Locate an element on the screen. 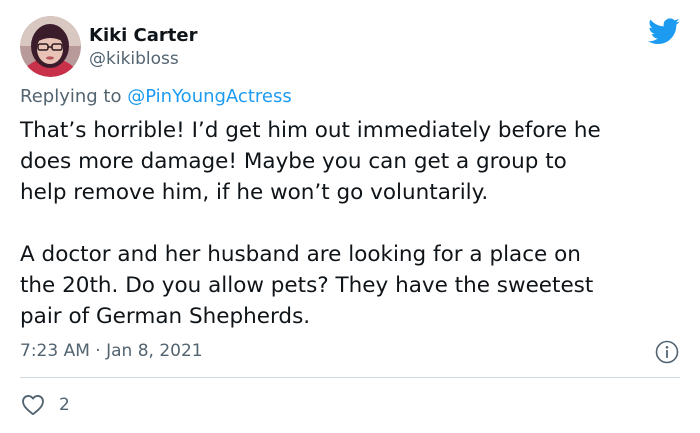  info-icon is located at coordinates (667, 352).